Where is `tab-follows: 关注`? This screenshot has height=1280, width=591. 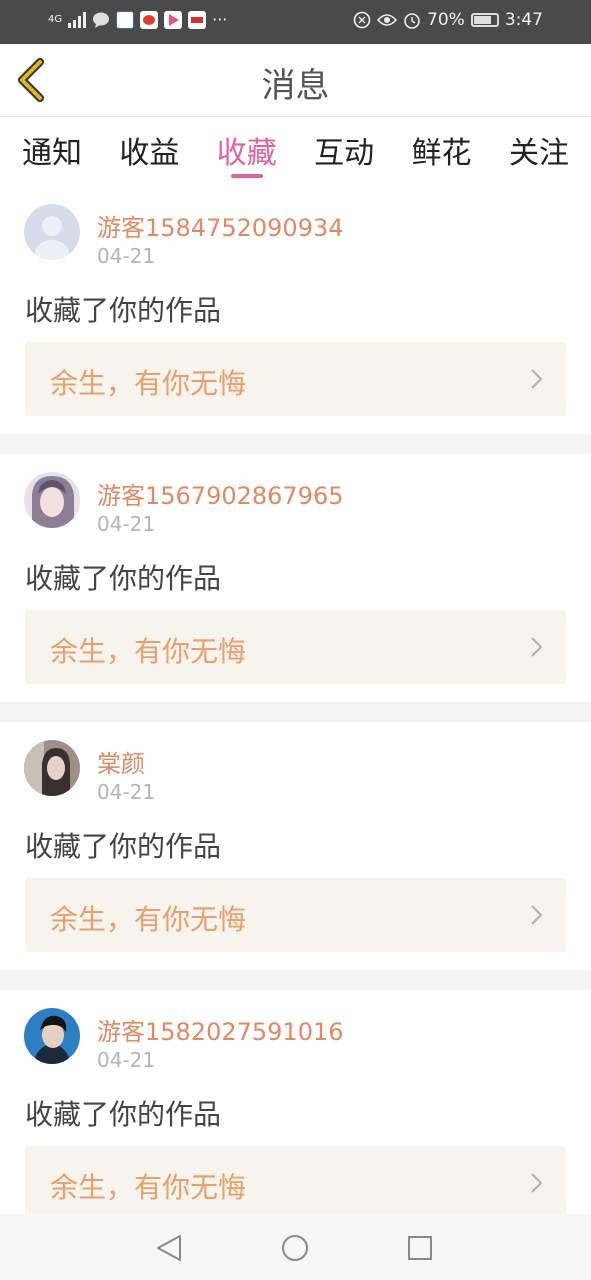
tab-follows: 关注 is located at coordinates (539, 150).